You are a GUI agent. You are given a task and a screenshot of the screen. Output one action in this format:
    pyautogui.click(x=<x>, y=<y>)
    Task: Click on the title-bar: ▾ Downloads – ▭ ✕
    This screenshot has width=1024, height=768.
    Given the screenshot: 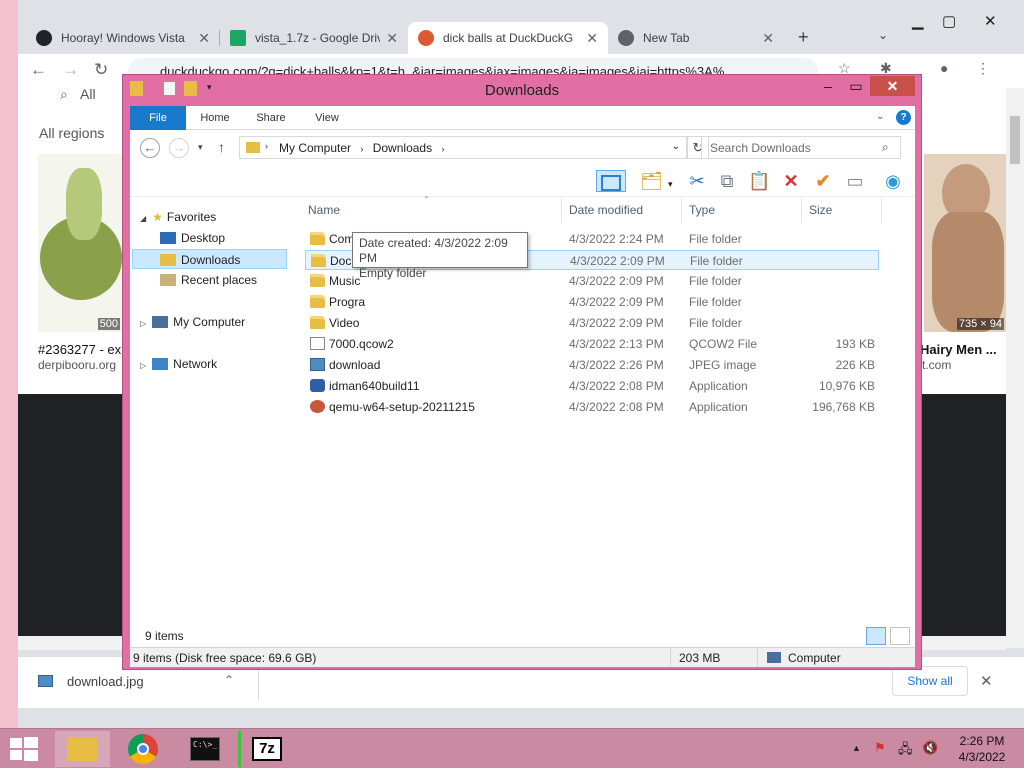 What is the action you would take?
    pyautogui.click(x=522, y=89)
    